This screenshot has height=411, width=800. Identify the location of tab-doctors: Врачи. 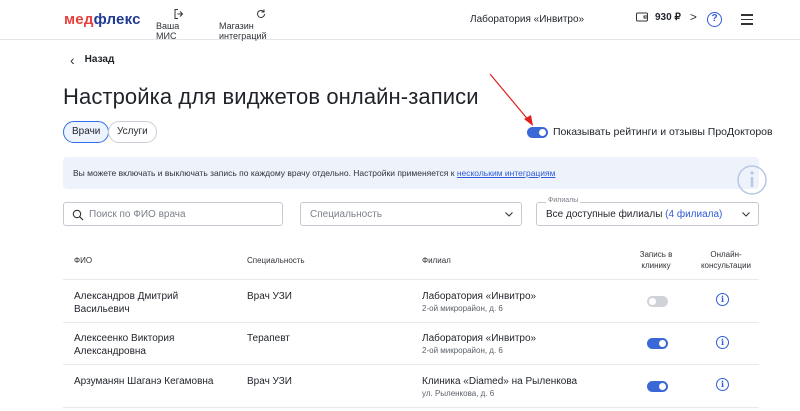
(86, 132).